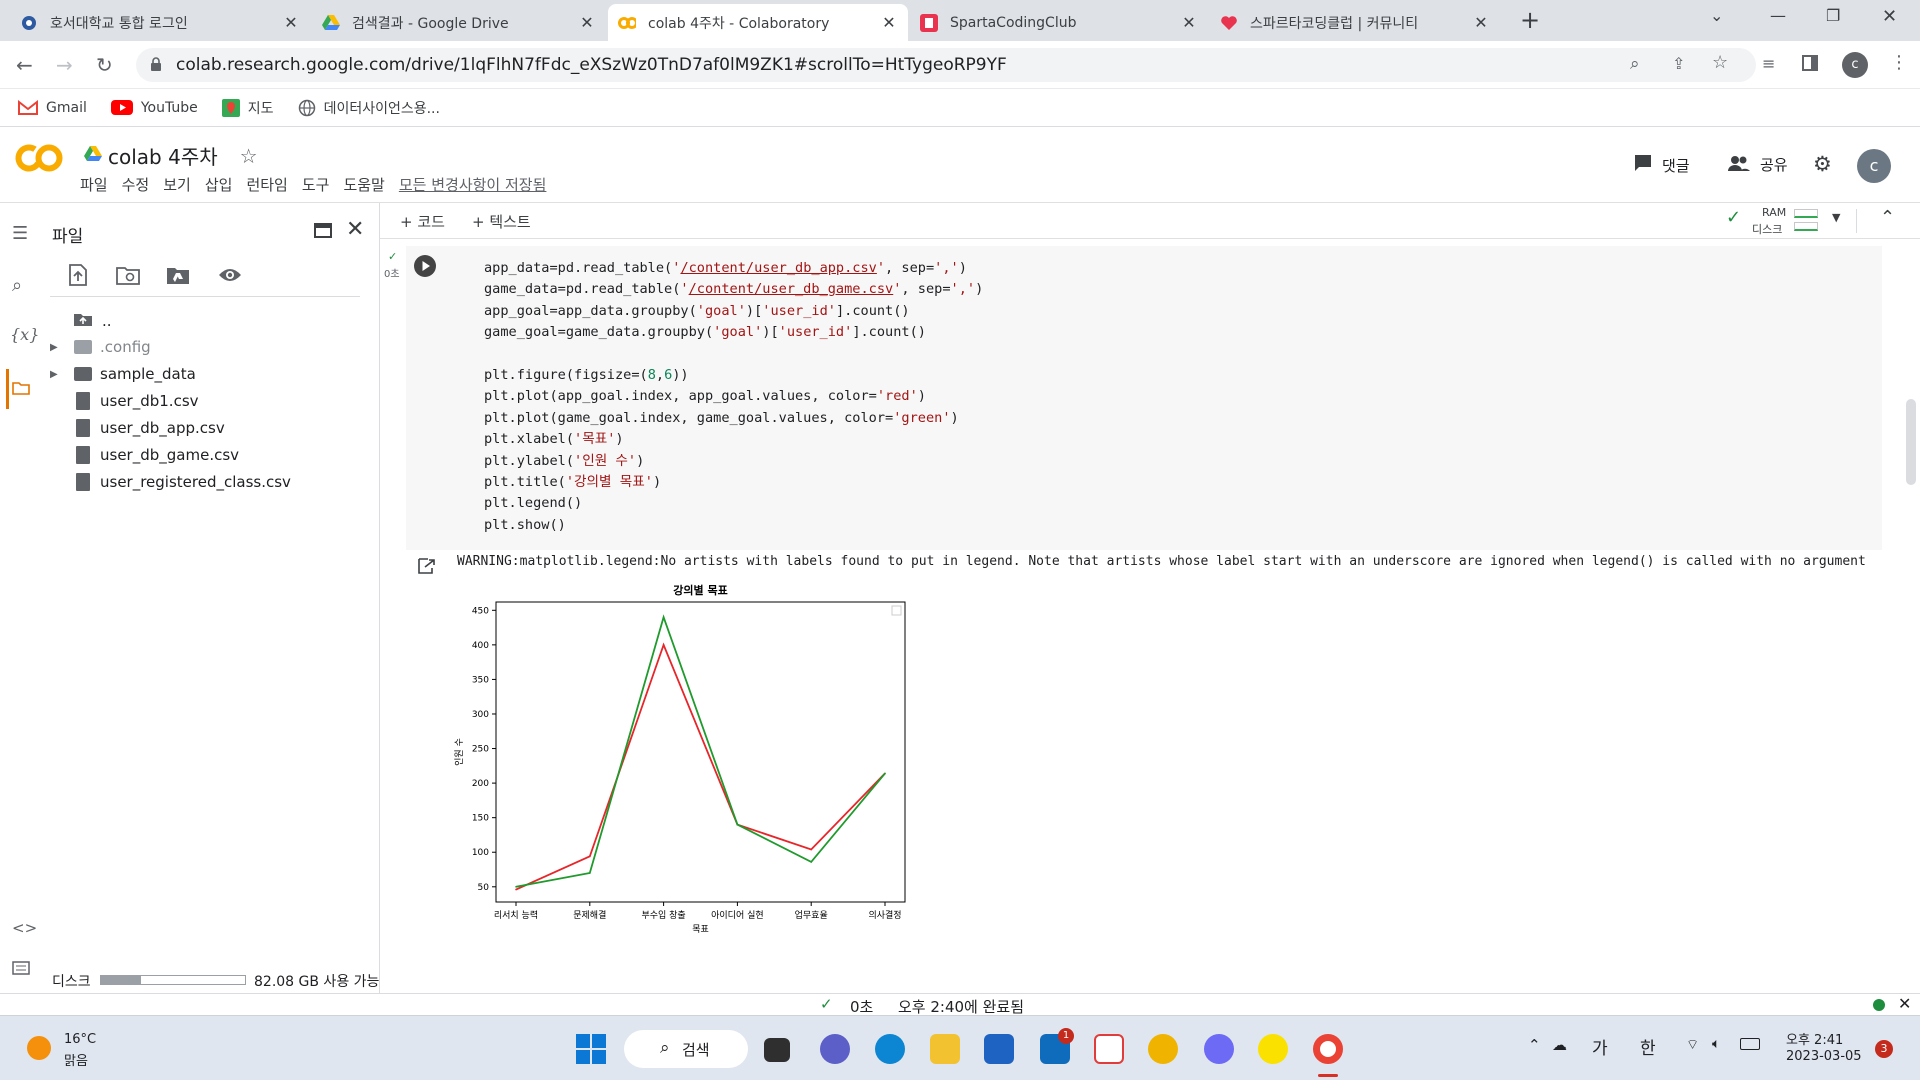 The width and height of the screenshot is (1920, 1080). What do you see at coordinates (1810, 63) in the screenshot?
I see `side-panel-icon` at bounding box center [1810, 63].